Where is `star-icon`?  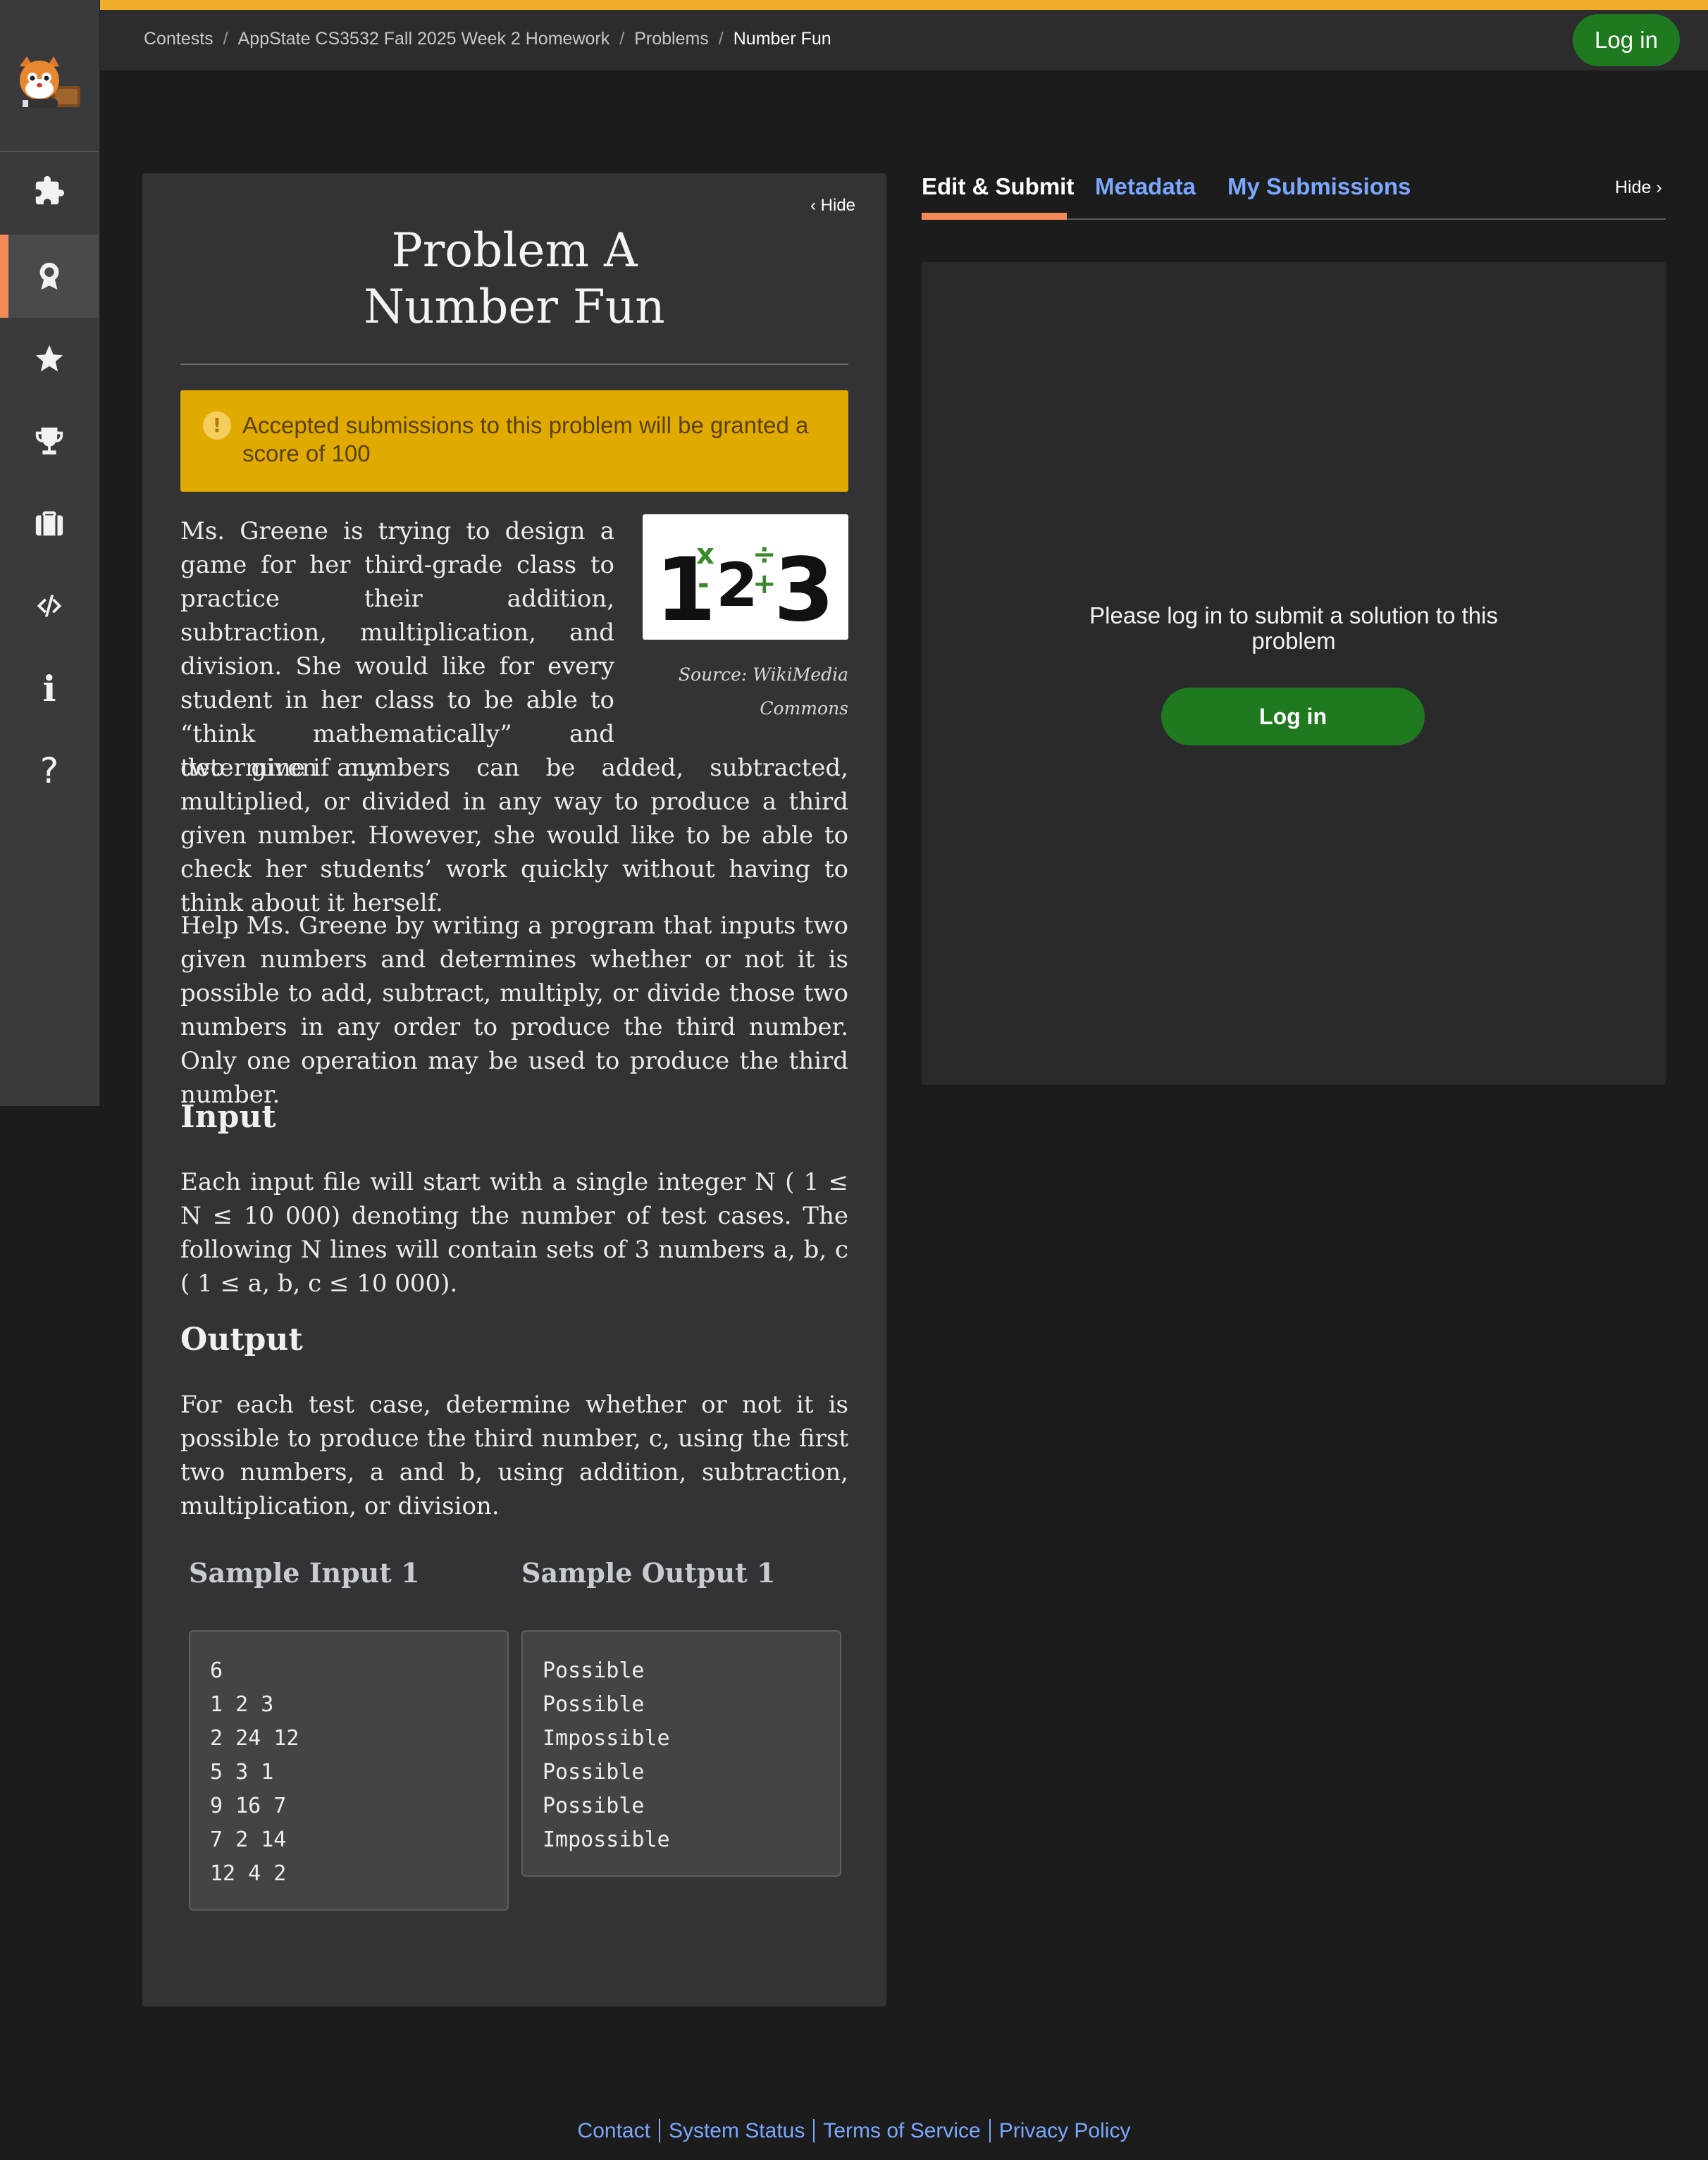 star-icon is located at coordinates (49, 358).